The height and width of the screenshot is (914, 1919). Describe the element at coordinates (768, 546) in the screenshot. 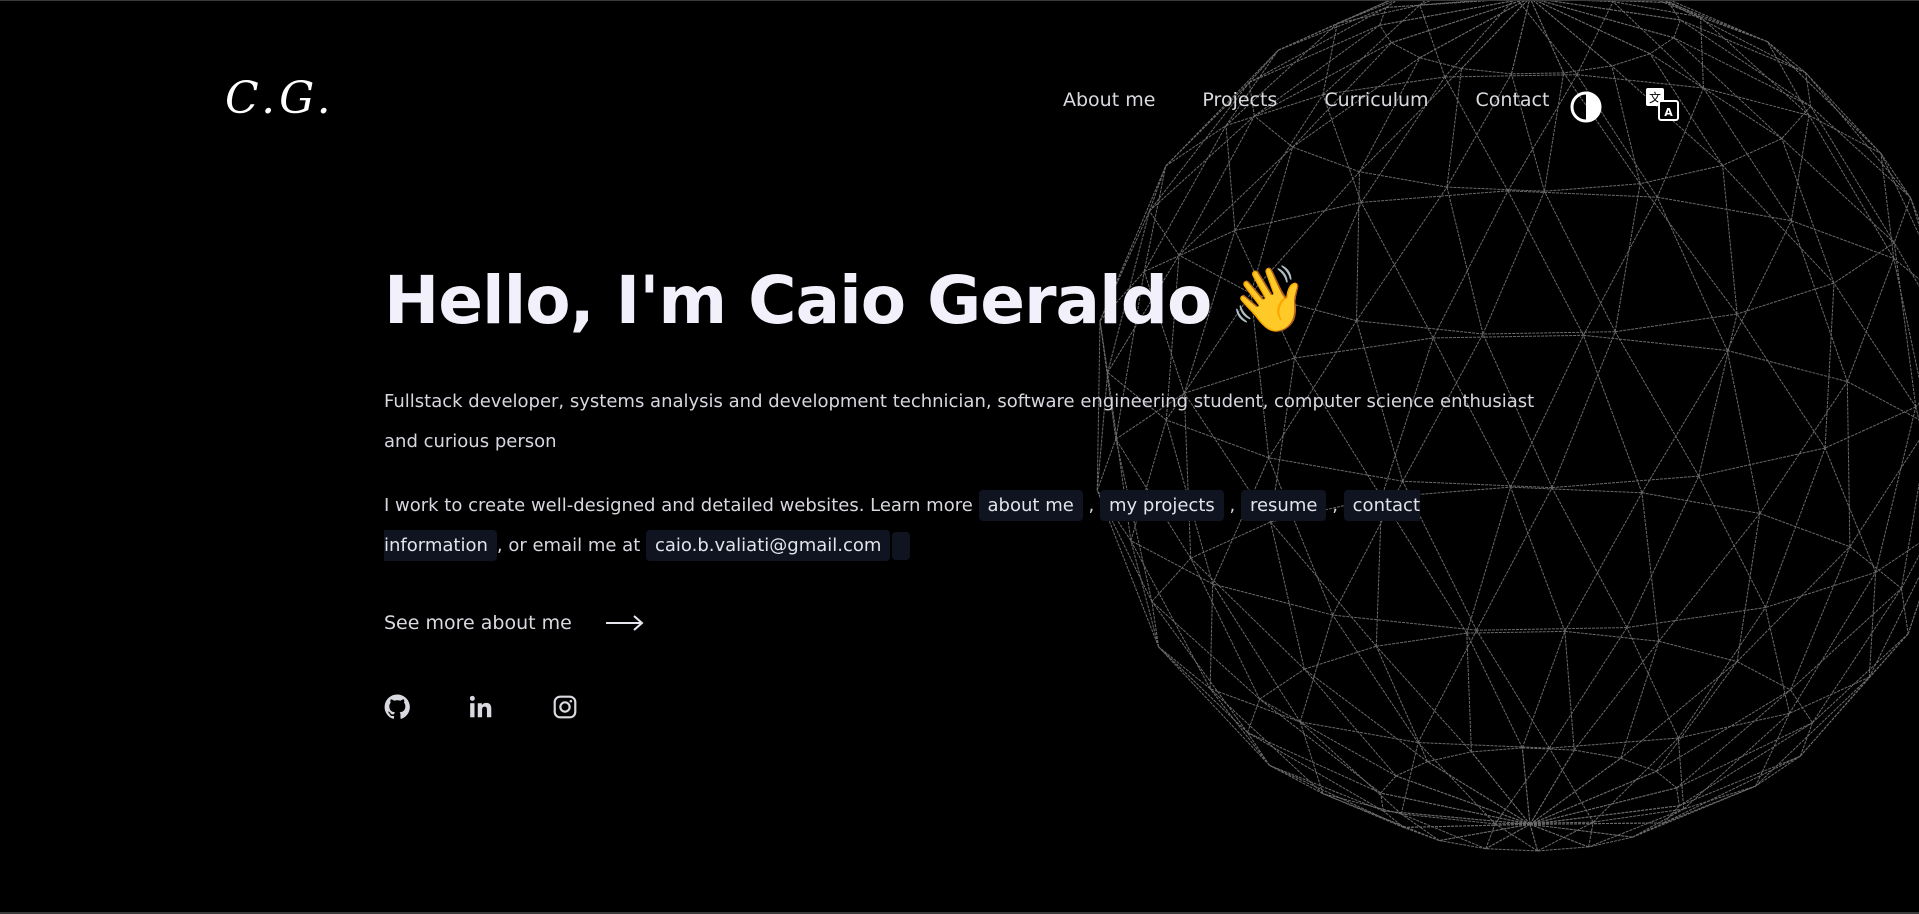

I see `email-link: caio.b.valiati@gmail.com` at that location.